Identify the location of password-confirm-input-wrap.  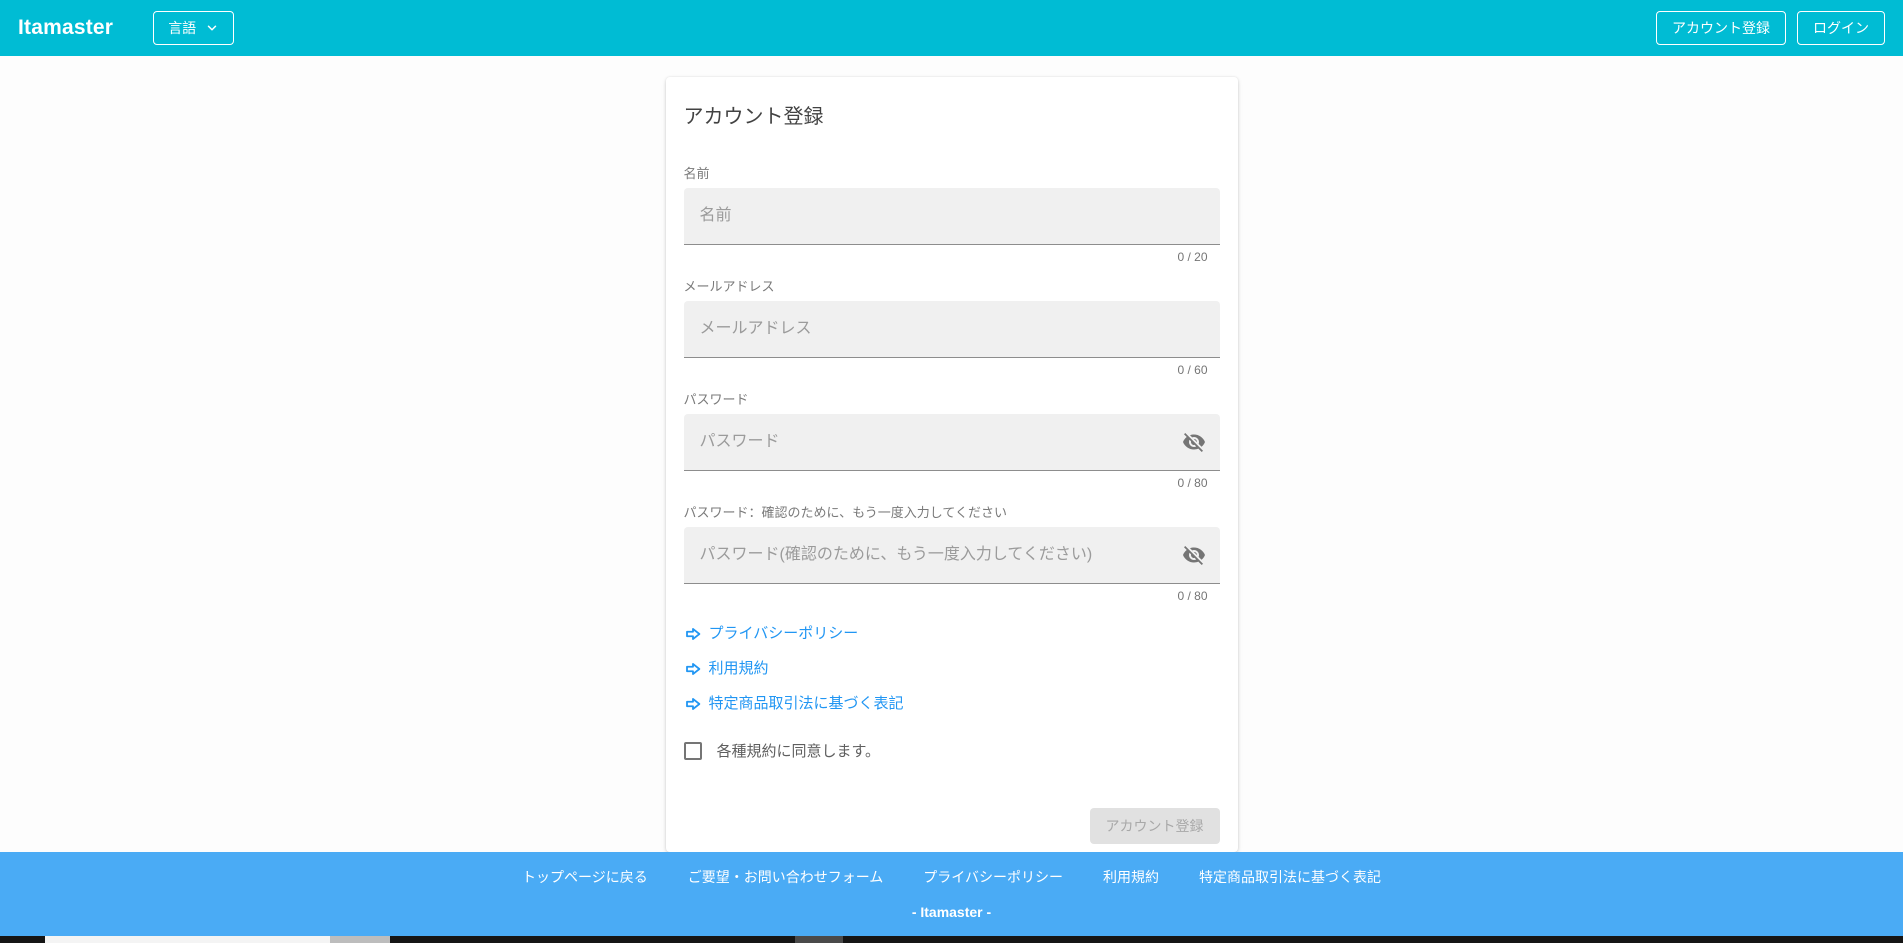
(951, 555).